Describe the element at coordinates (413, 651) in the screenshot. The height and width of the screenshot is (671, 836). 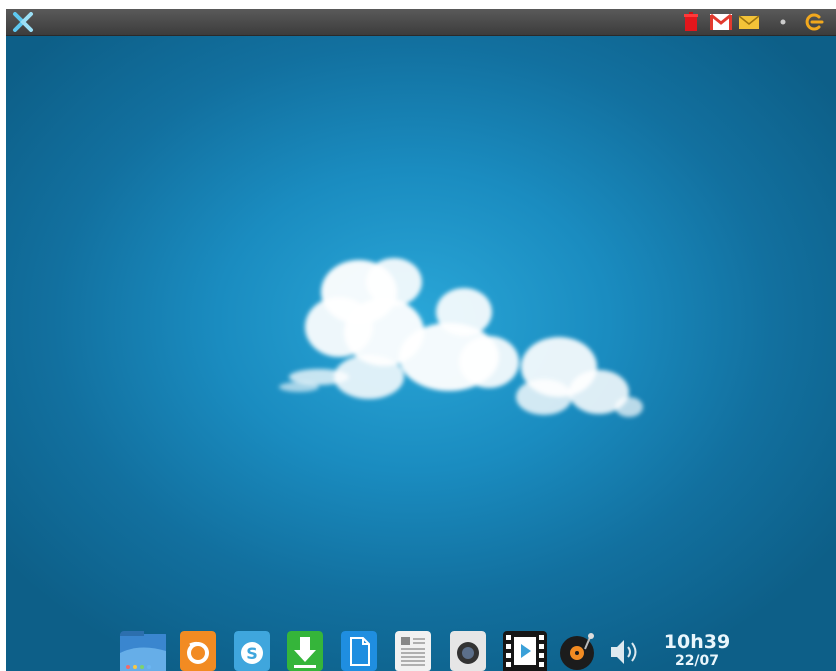
I see `text-editor-icon` at that location.